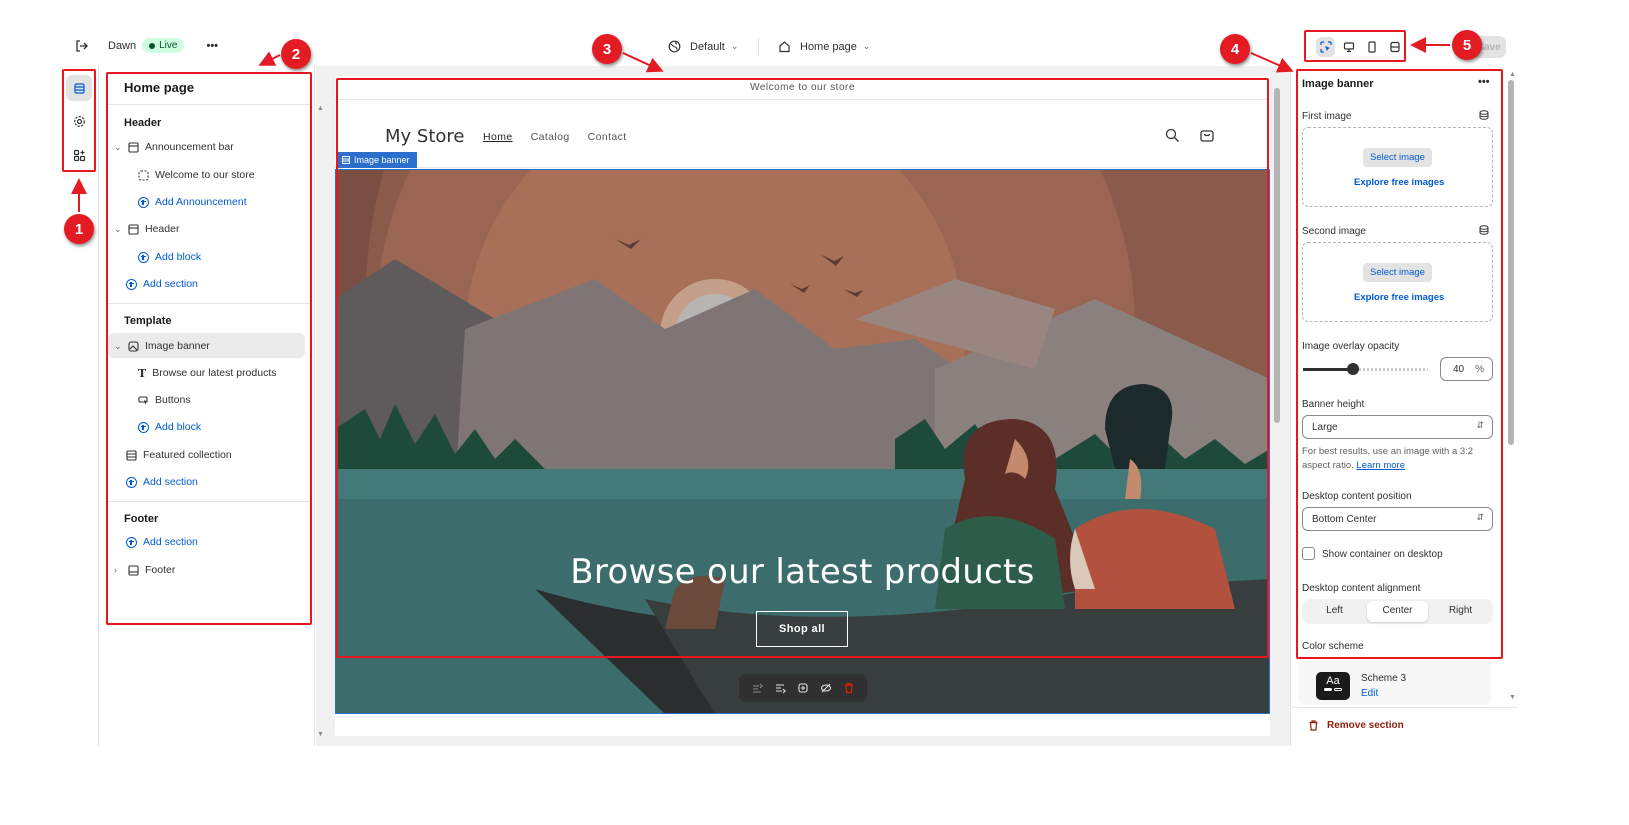 The image size is (1629, 825). Describe the element at coordinates (1365, 369) in the screenshot. I see `opacity-slider-track` at that location.